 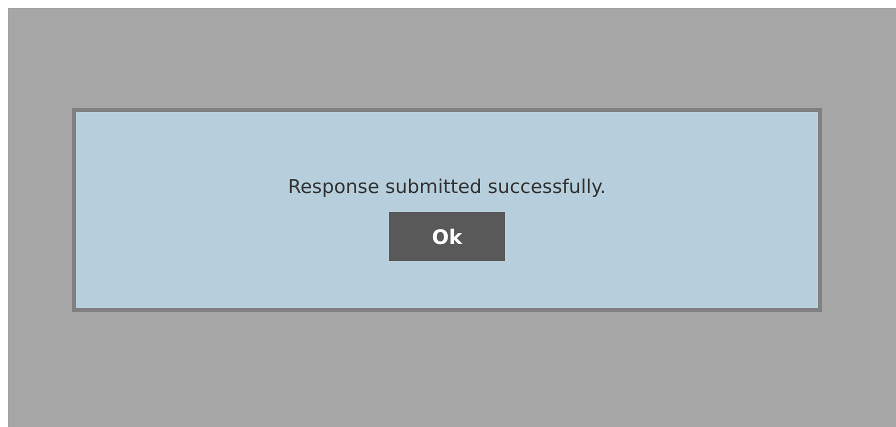 What do you see at coordinates (447, 187) in the screenshot?
I see `dialog-message: Response submitted successfully.` at bounding box center [447, 187].